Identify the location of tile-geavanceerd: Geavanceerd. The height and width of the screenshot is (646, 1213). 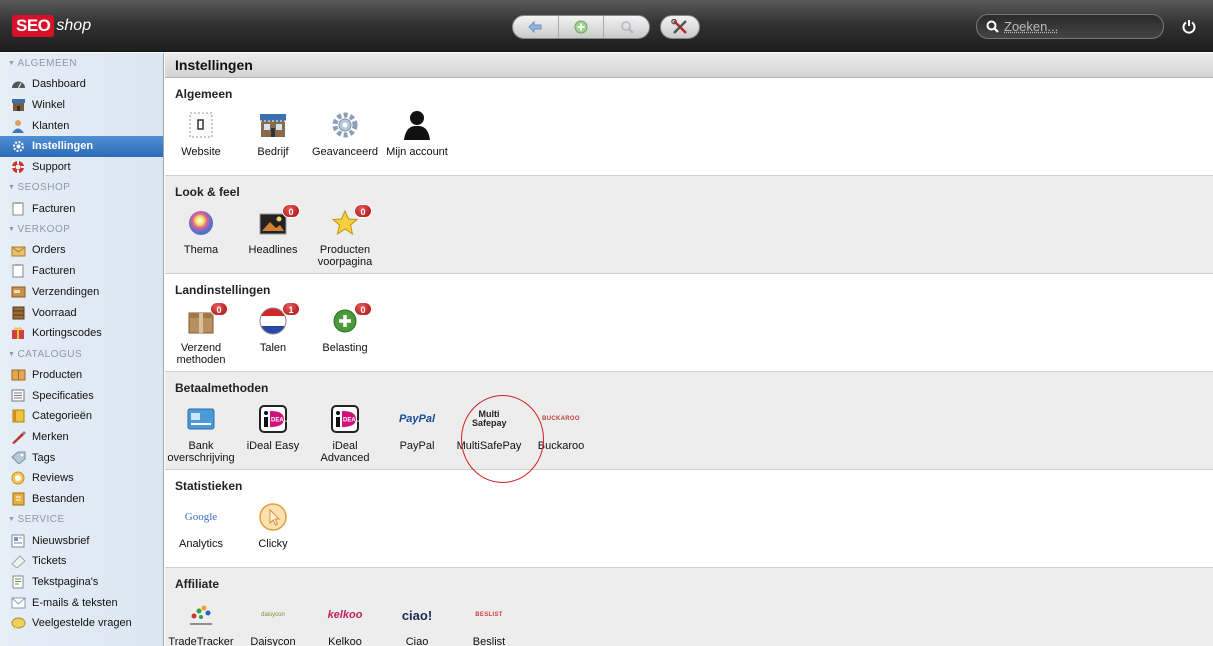
(345, 133).